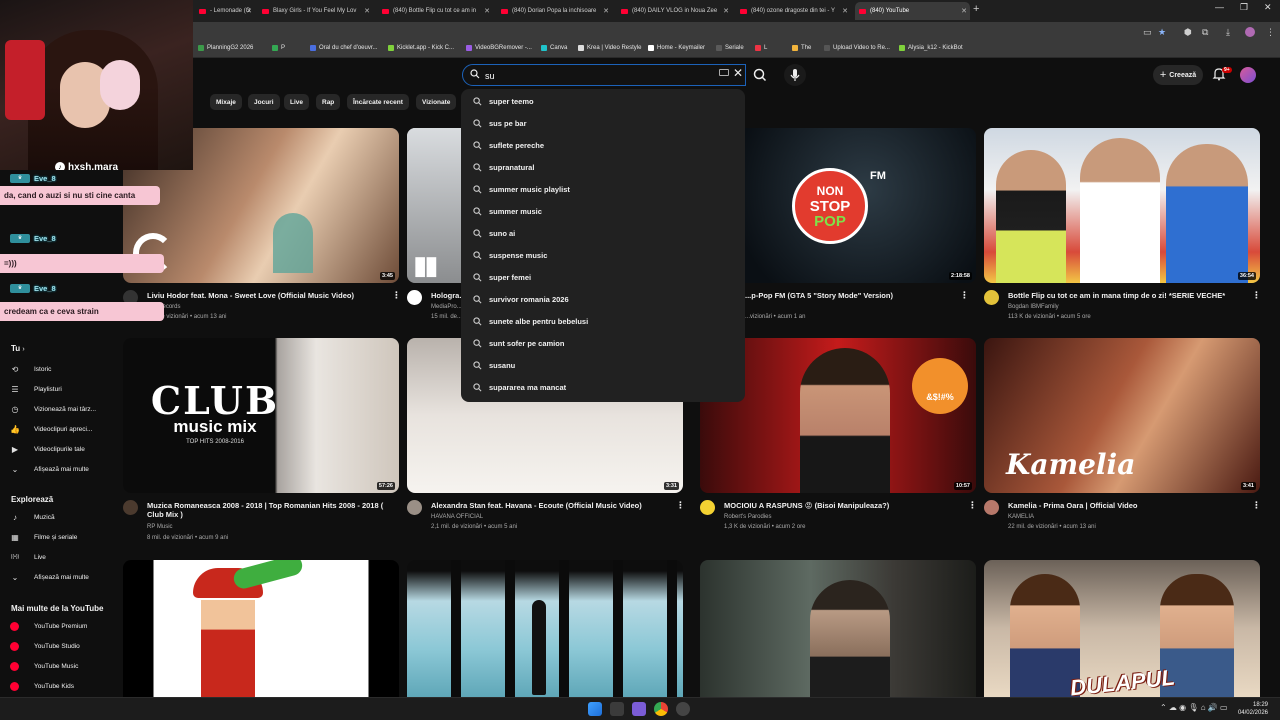  Describe the element at coordinates (760, 75) in the screenshot. I see `search-button` at that location.